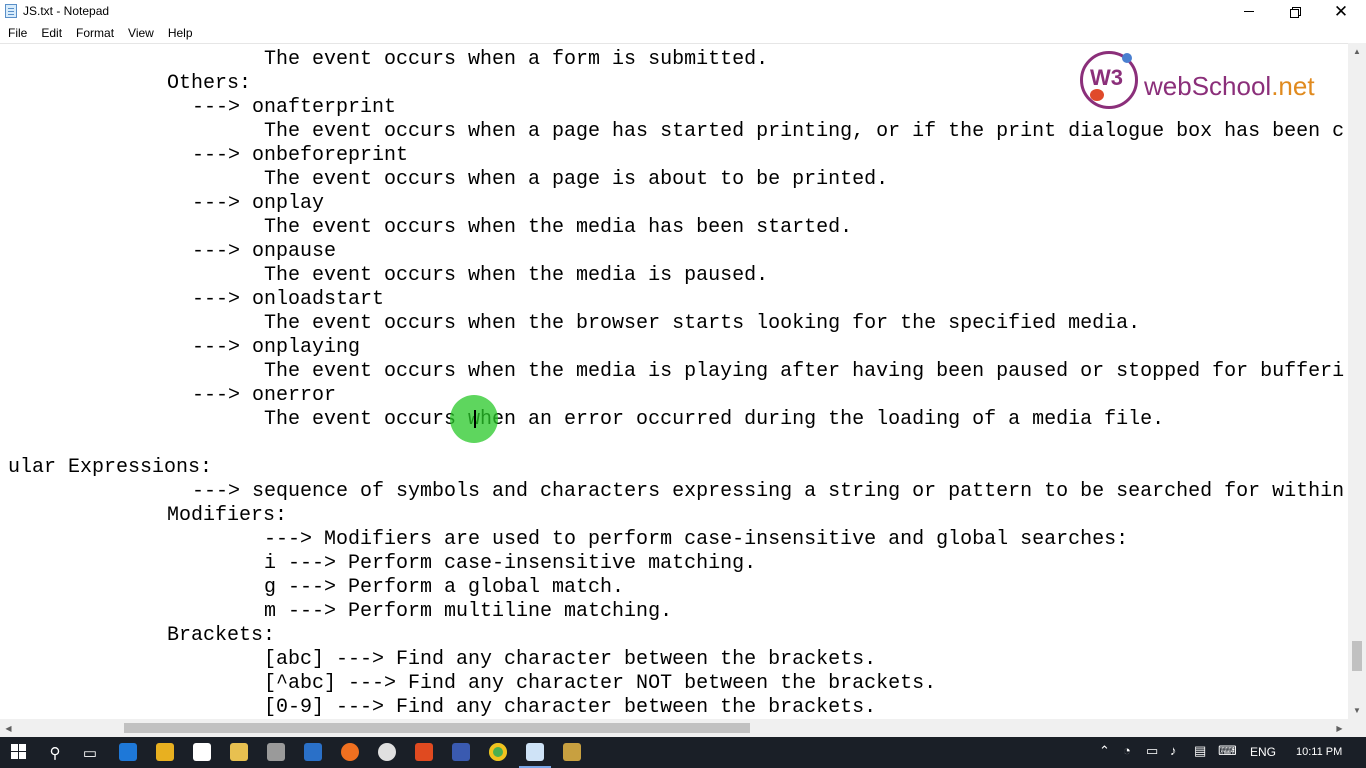  What do you see at coordinates (276, 347) in the screenshot?
I see `editor-line: ---> onplaying` at bounding box center [276, 347].